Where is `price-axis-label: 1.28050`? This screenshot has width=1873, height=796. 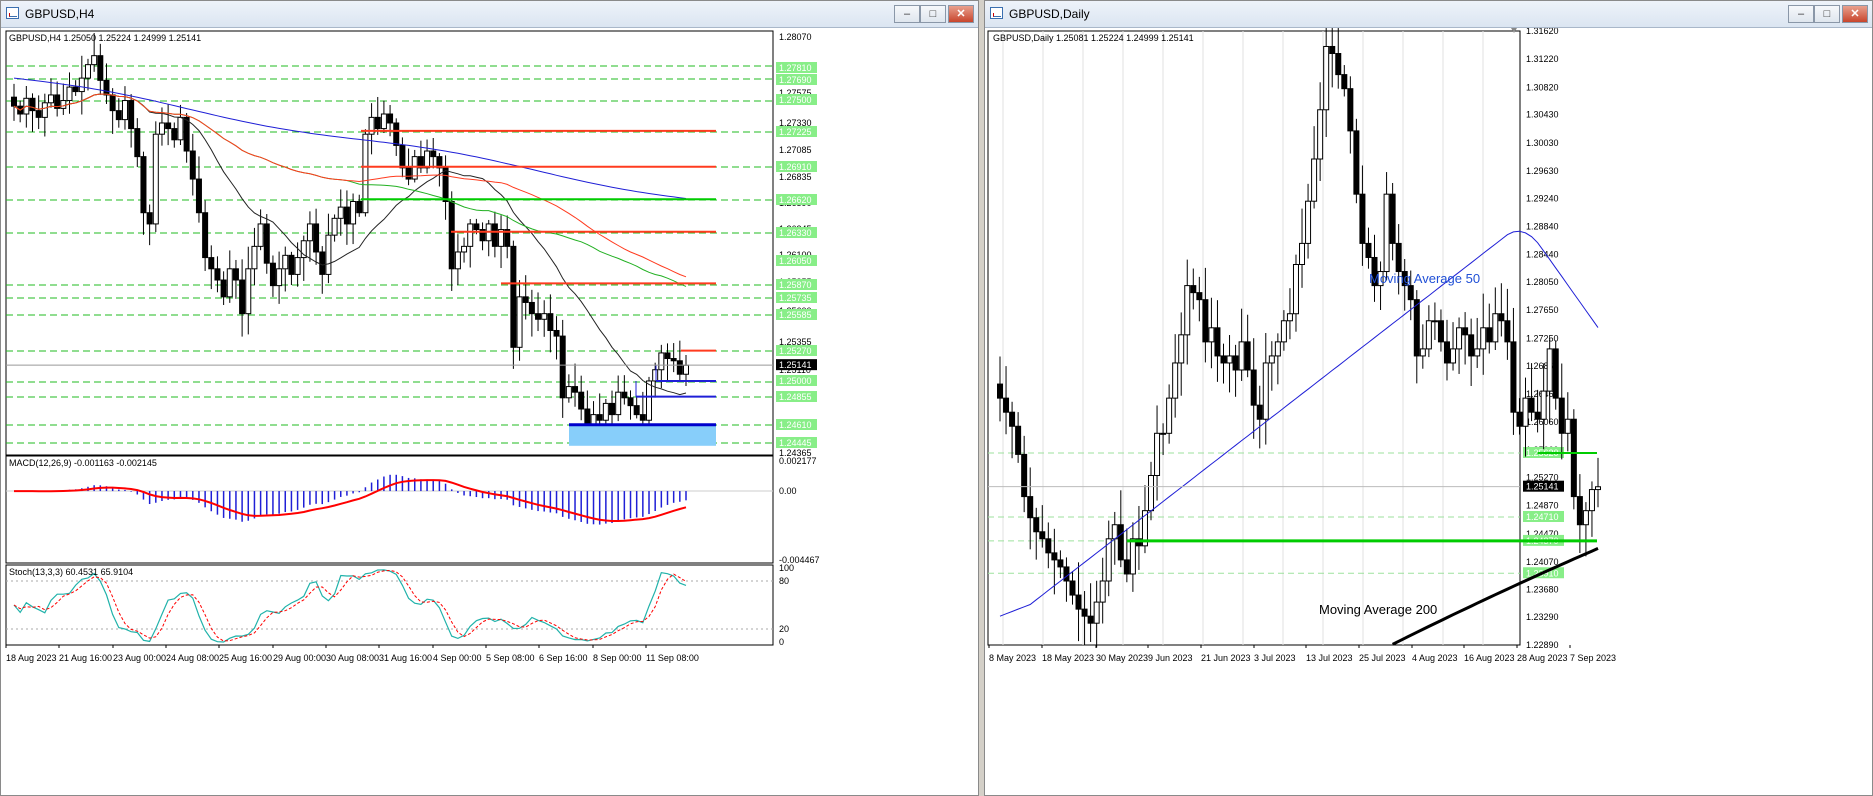
price-axis-label: 1.28050 is located at coordinates (1542, 282).